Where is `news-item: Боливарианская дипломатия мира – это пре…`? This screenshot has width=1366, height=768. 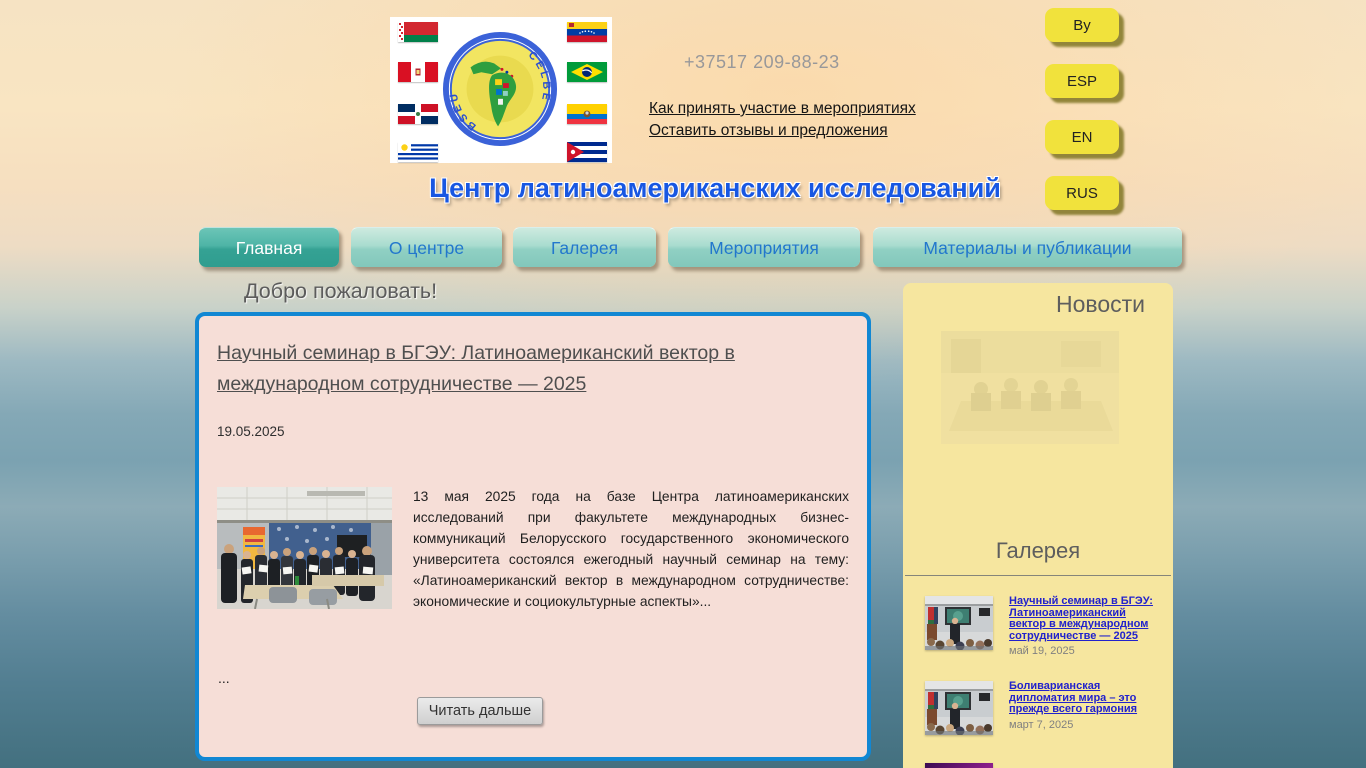 news-item: Боливарианская дипломатия мира – это пре… is located at coordinates (1085, 705).